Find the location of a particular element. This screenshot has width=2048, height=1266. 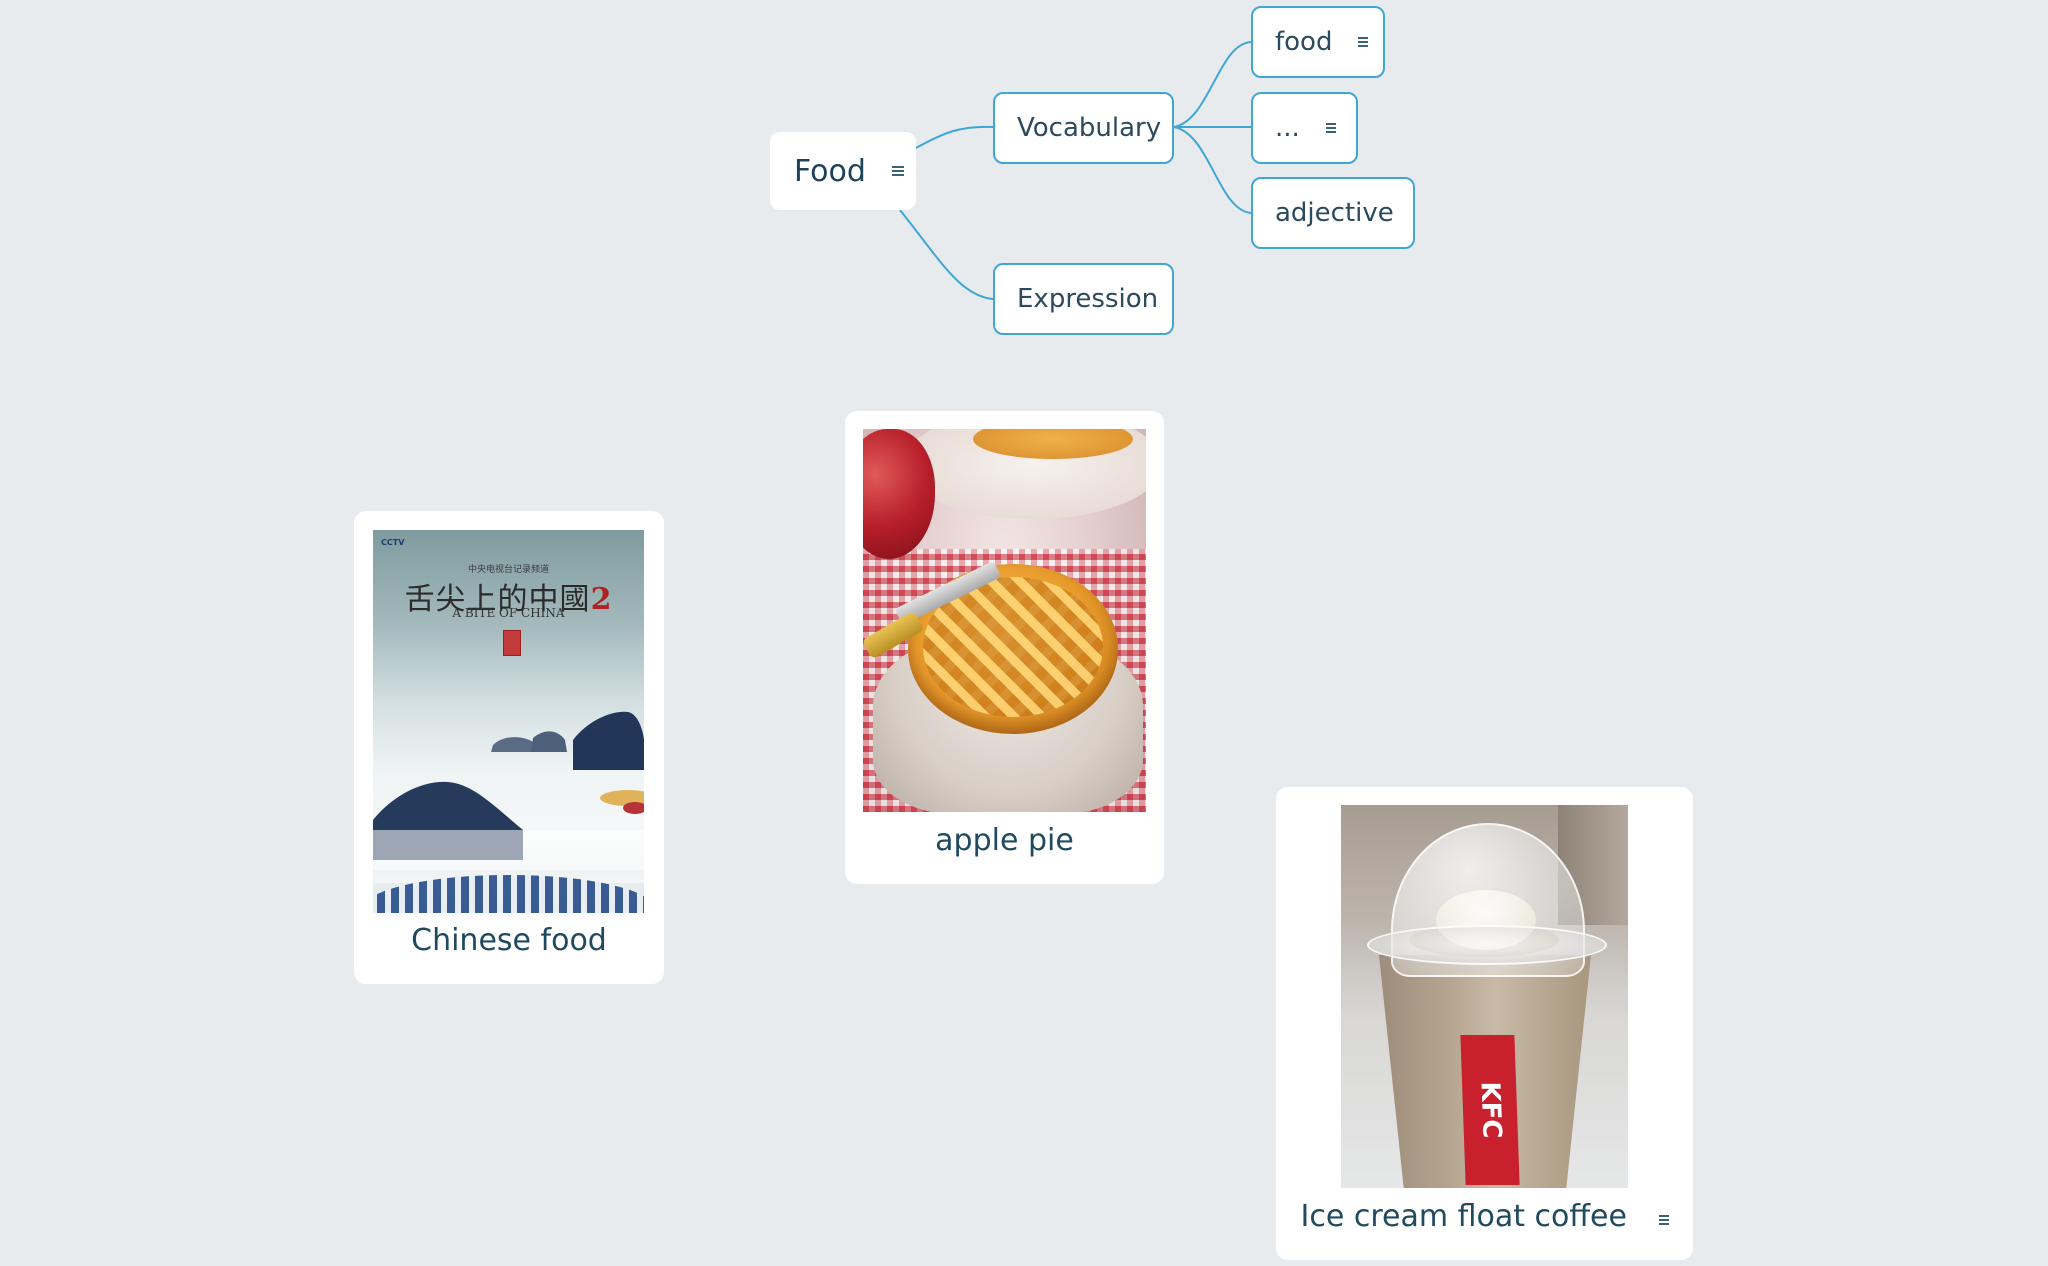

apple-pie-image is located at coordinates (1004, 620).